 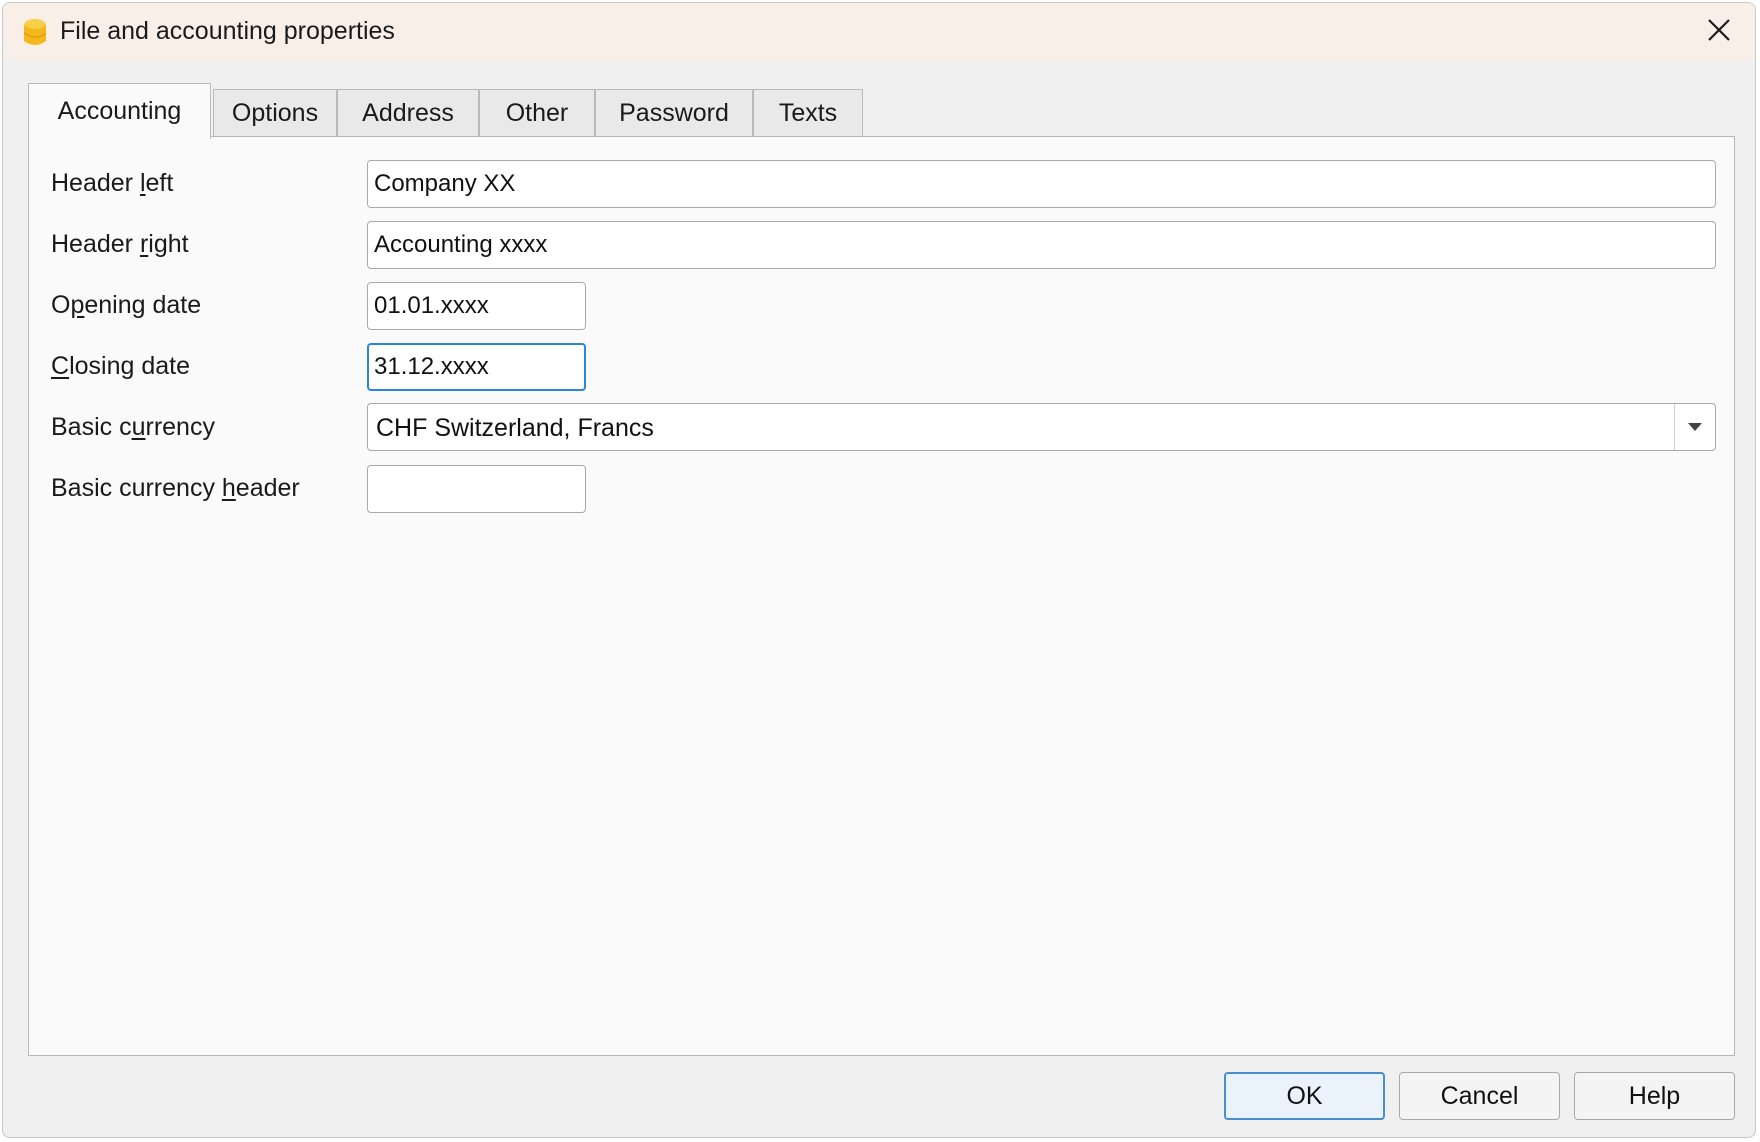 What do you see at coordinates (112, 183) in the screenshot?
I see `header-left-label: Header left` at bounding box center [112, 183].